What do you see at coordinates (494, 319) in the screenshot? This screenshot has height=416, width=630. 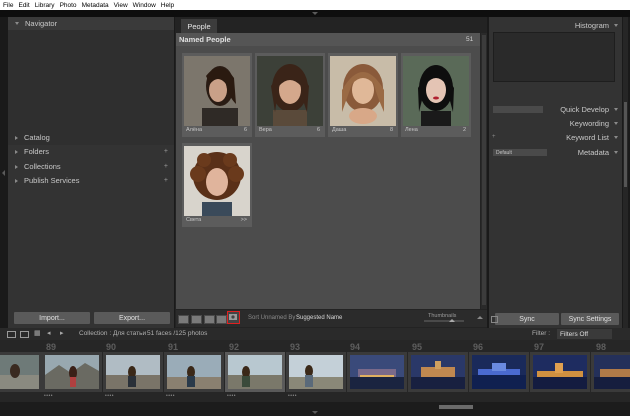 I see `auto-sync-toggle` at bounding box center [494, 319].